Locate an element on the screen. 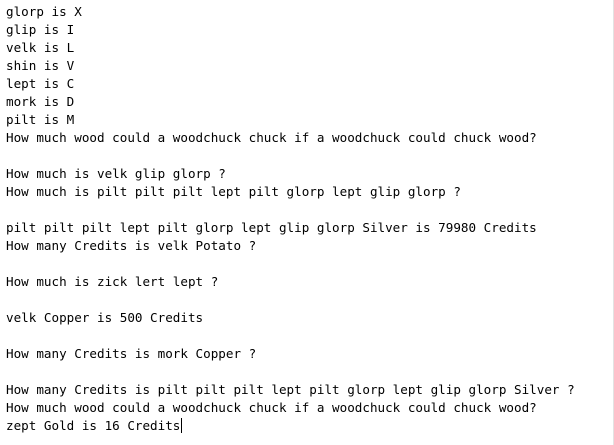 The height and width of the screenshot is (445, 614). text-line: How many Credits is mork Copper ? is located at coordinates (131, 353).